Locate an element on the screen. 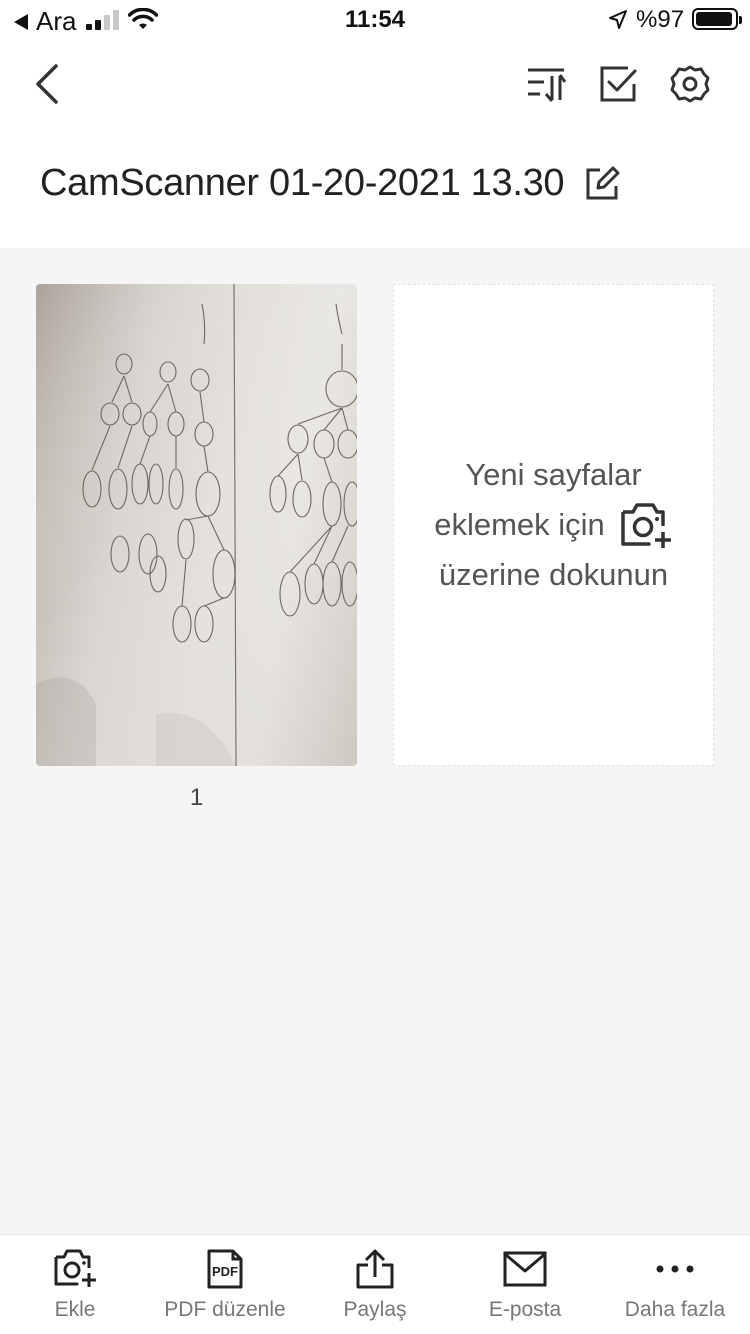 This screenshot has width=750, height=1334. svg-text: PDF is located at coordinates (225, 1271).